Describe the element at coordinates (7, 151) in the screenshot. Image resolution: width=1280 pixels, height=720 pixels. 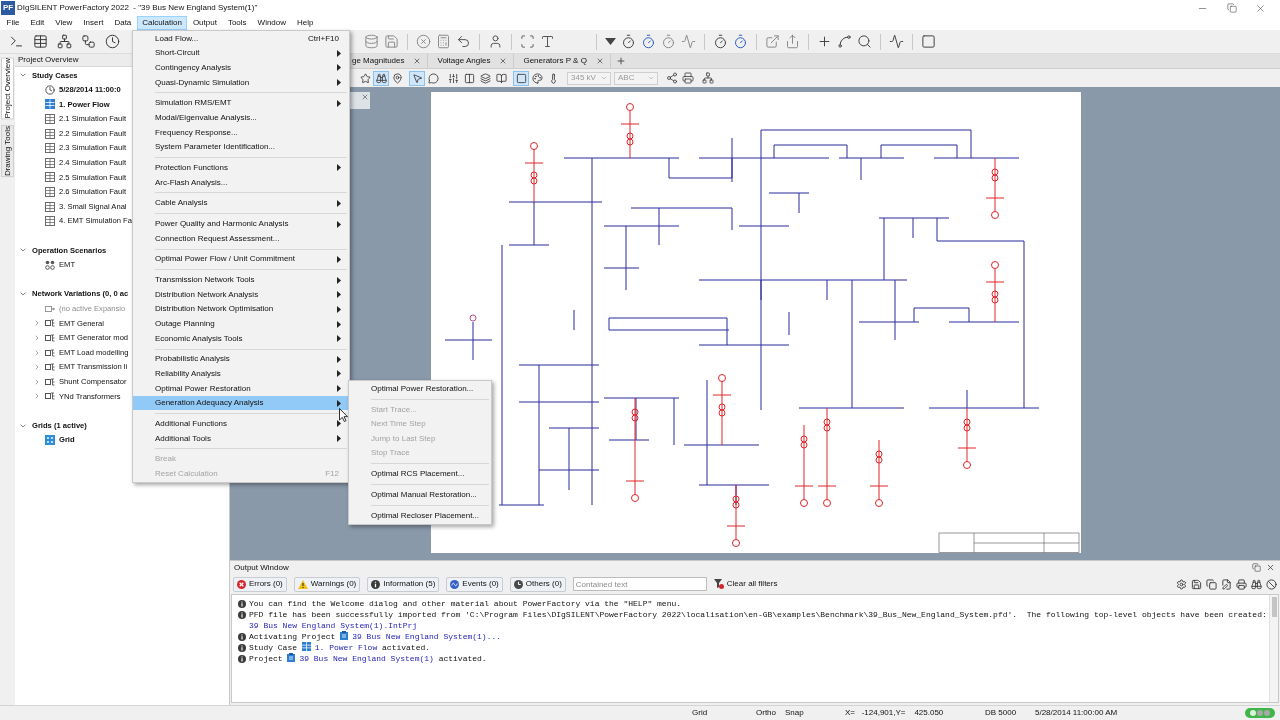
I see `side-tab: Drawing Tools` at that location.